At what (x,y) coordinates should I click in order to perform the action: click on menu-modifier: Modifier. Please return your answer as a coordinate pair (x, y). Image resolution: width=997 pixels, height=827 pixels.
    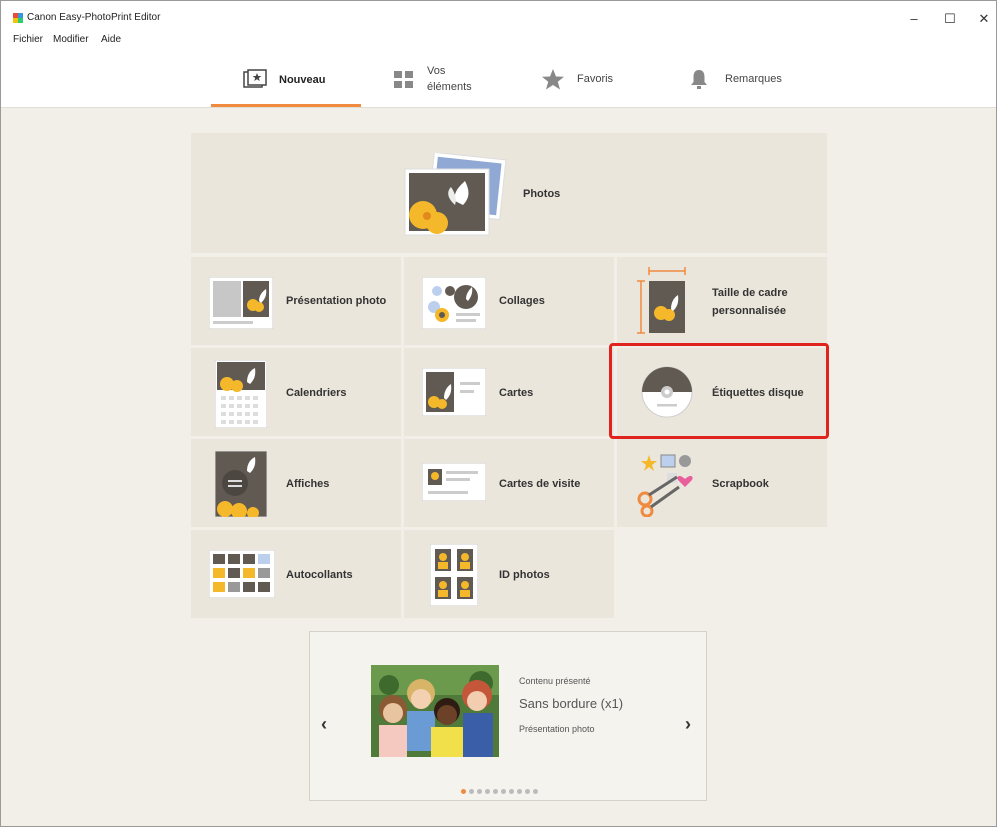
    Looking at the image, I should click on (71, 39).